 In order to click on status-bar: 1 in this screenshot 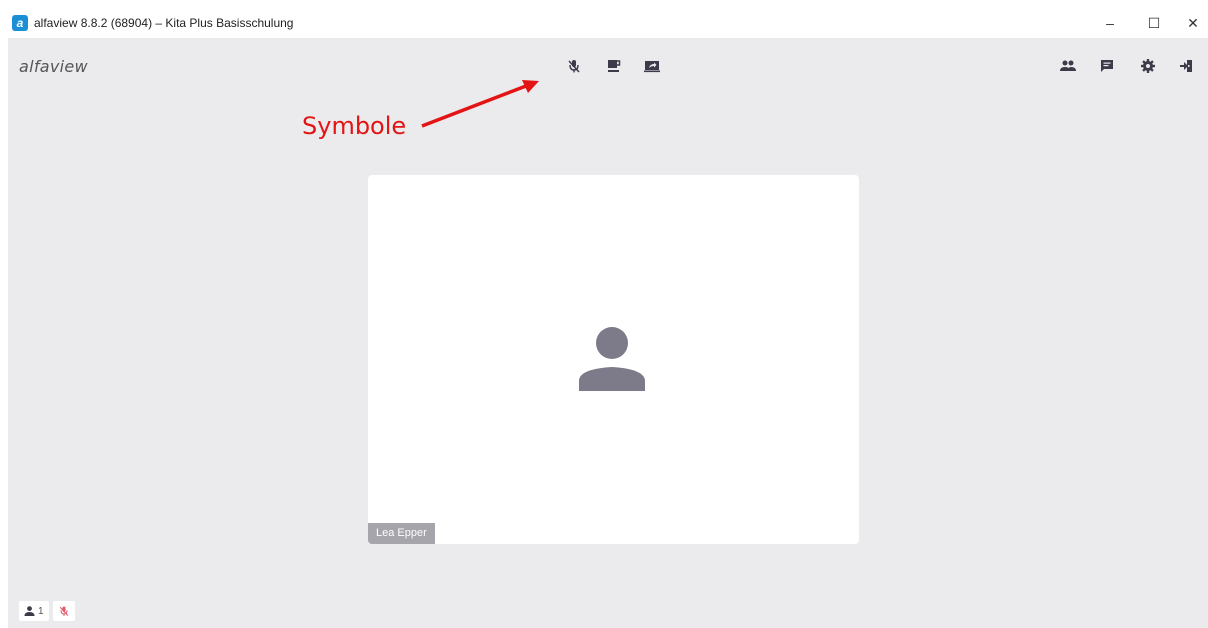, I will do `click(47, 611)`.